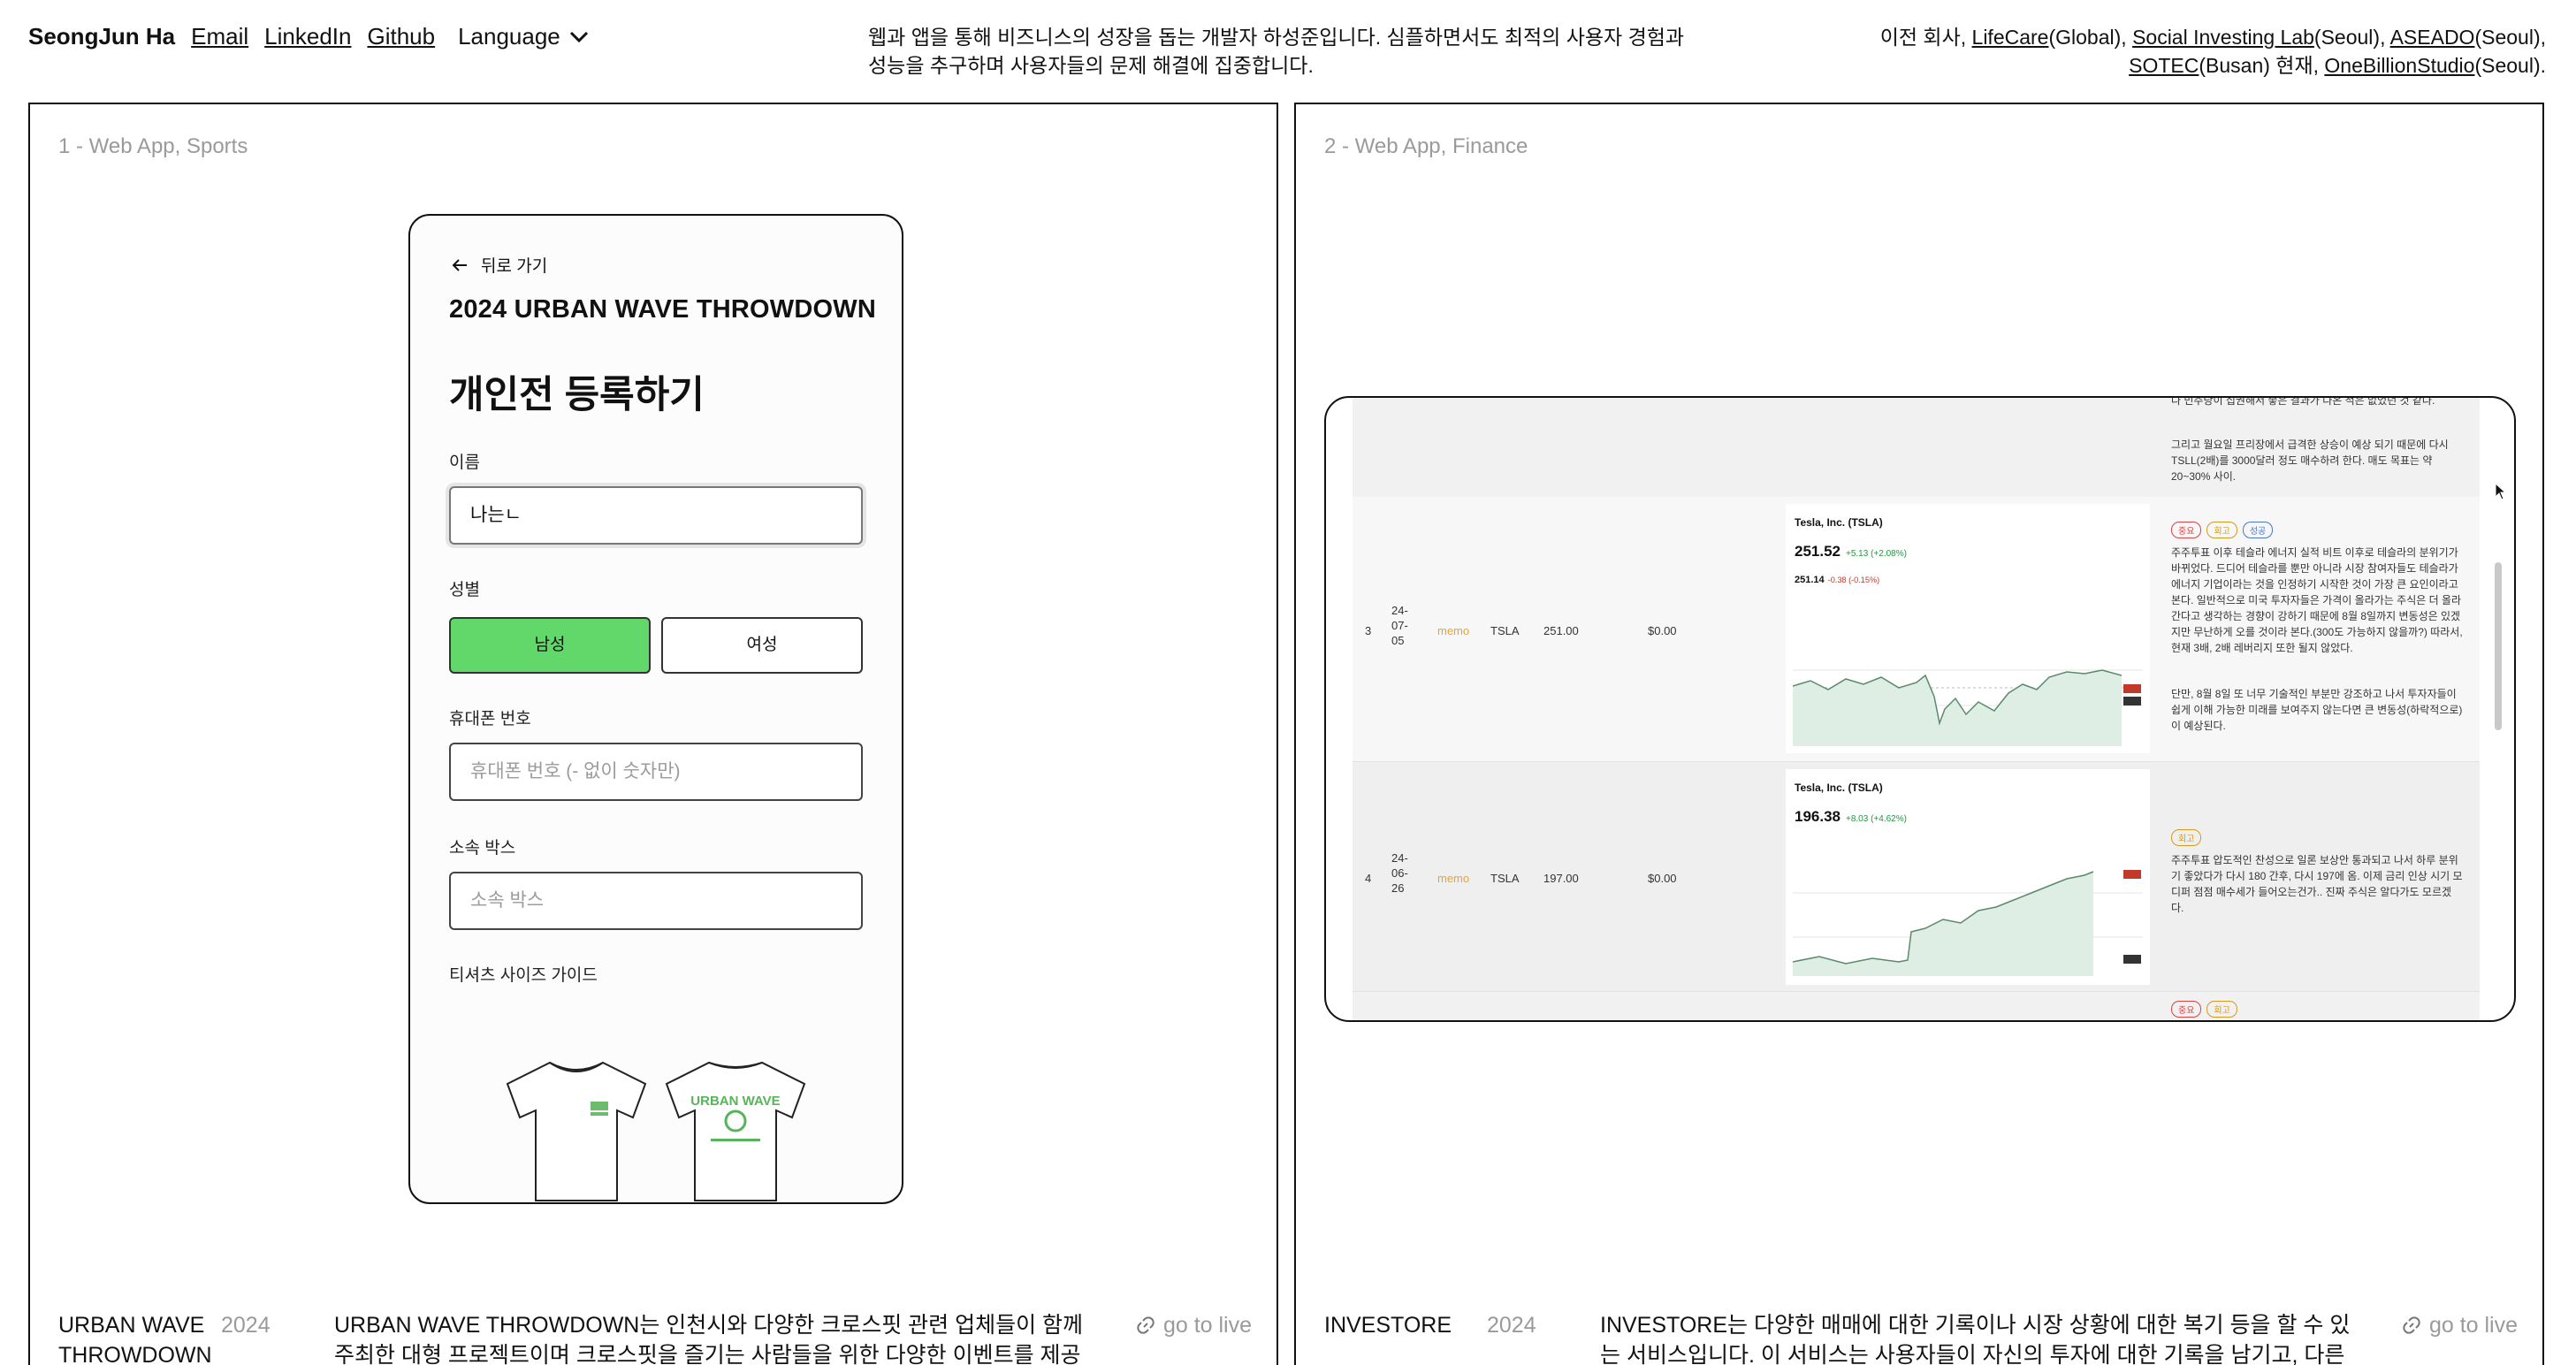 The image size is (2576, 1365). What do you see at coordinates (1818, 816) in the screenshot?
I see `quote-value: 196.38` at bounding box center [1818, 816].